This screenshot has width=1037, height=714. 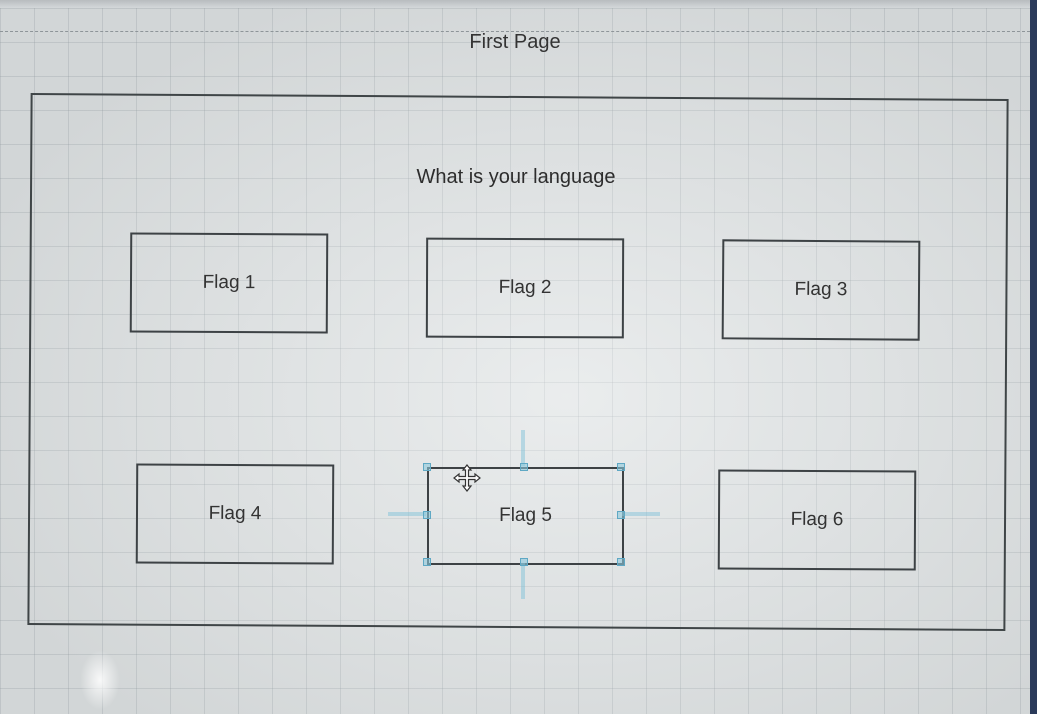 I want to click on page-title: First Page, so click(x=515, y=42).